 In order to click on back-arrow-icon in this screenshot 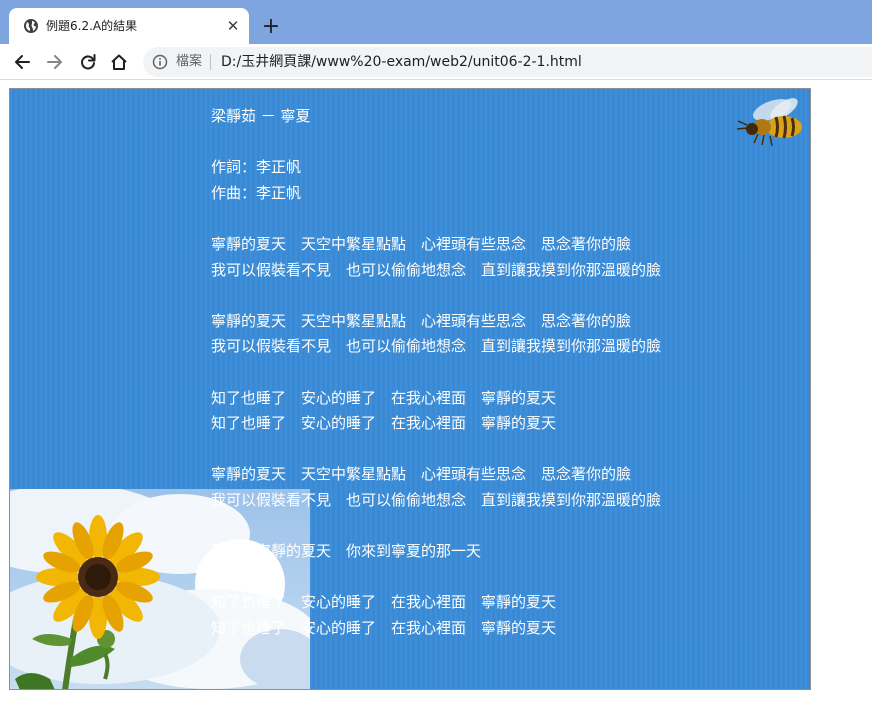, I will do `click(22, 62)`.